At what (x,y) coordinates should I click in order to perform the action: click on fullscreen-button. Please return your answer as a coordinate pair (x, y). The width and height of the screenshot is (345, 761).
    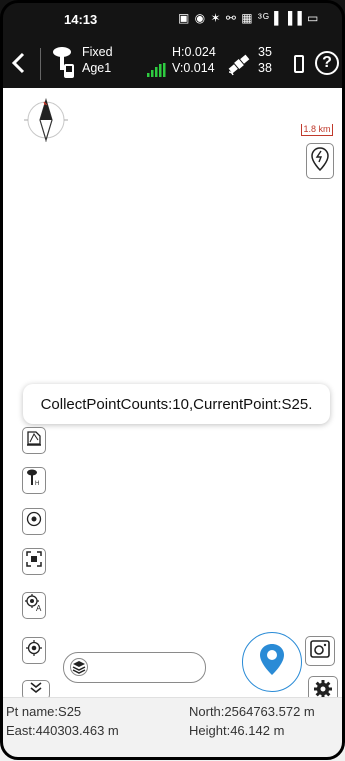
    Looking at the image, I should click on (34, 561).